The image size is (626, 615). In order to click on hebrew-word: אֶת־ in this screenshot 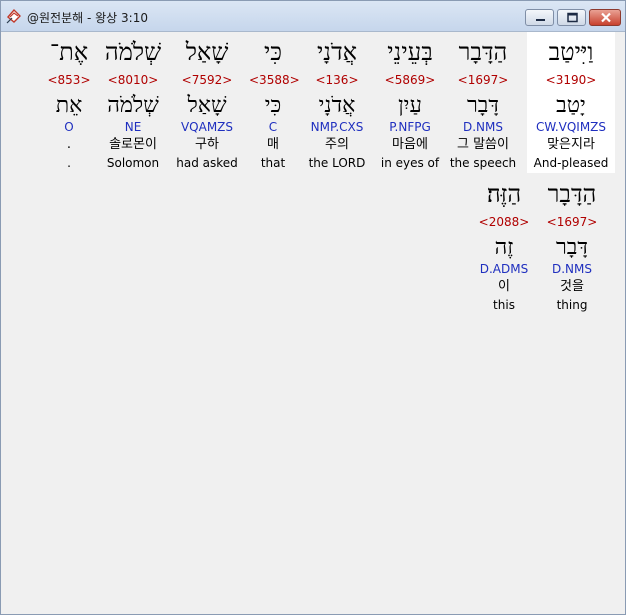, I will do `click(69, 52)`.